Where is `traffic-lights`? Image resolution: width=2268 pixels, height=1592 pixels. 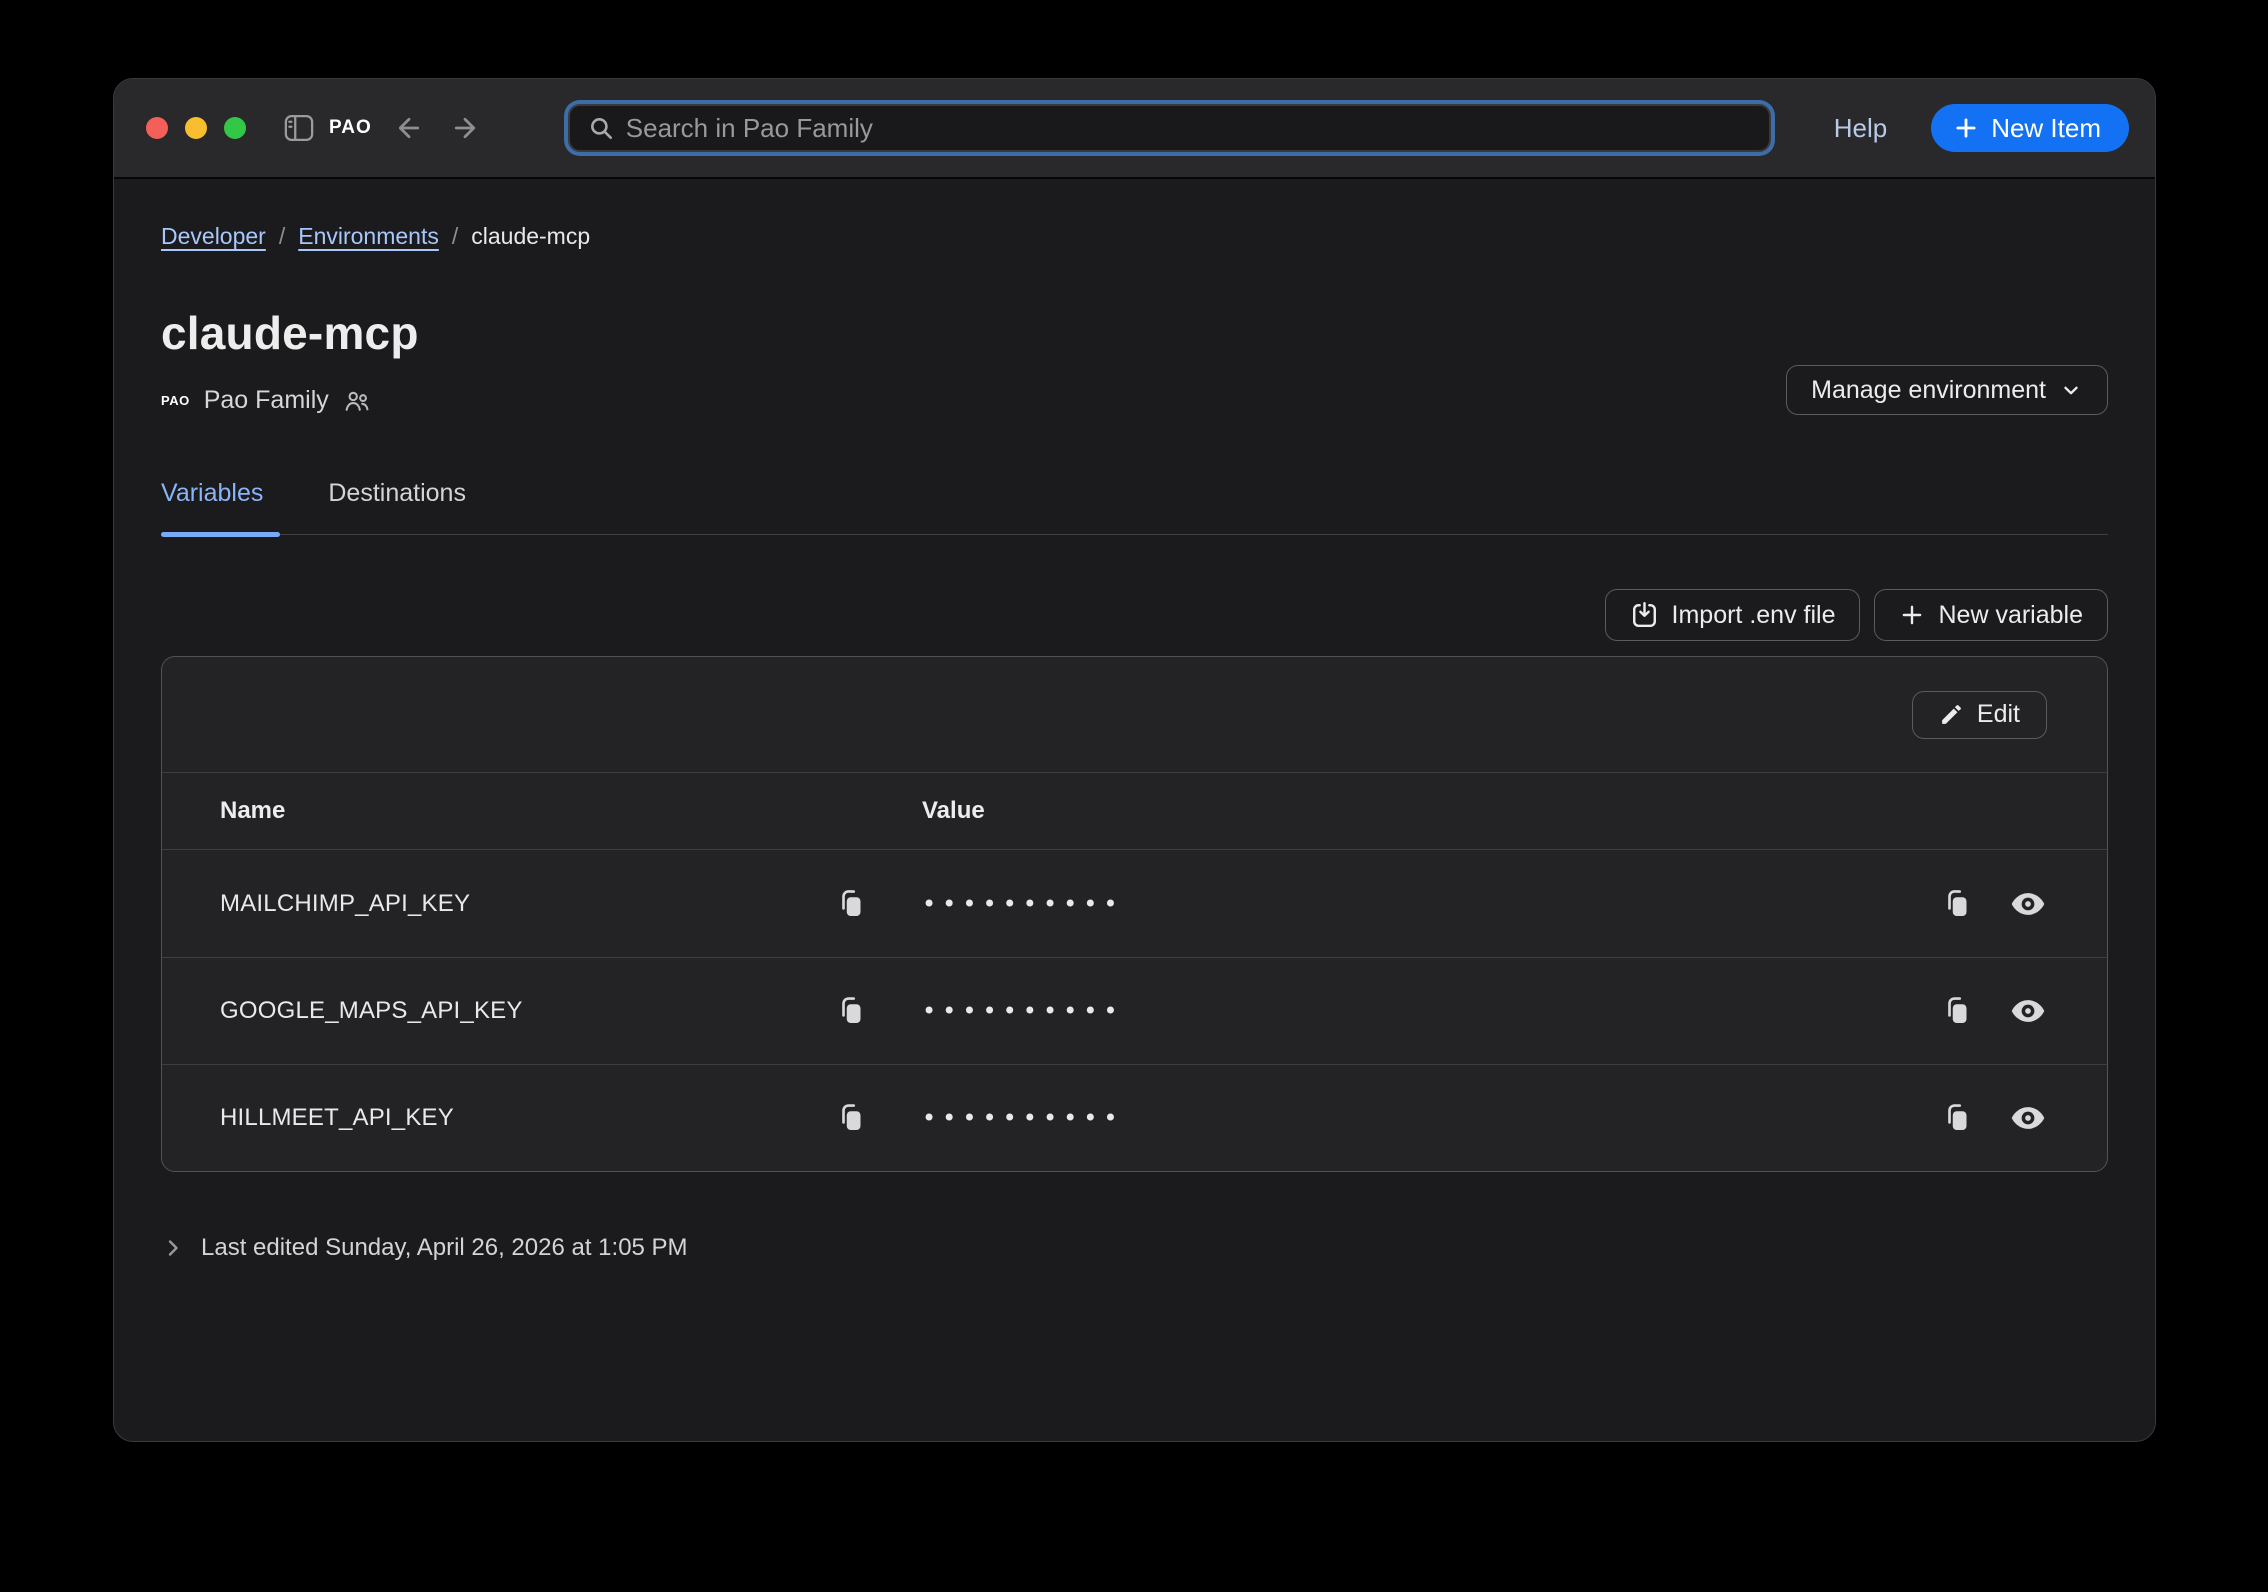 traffic-lights is located at coordinates (196, 128).